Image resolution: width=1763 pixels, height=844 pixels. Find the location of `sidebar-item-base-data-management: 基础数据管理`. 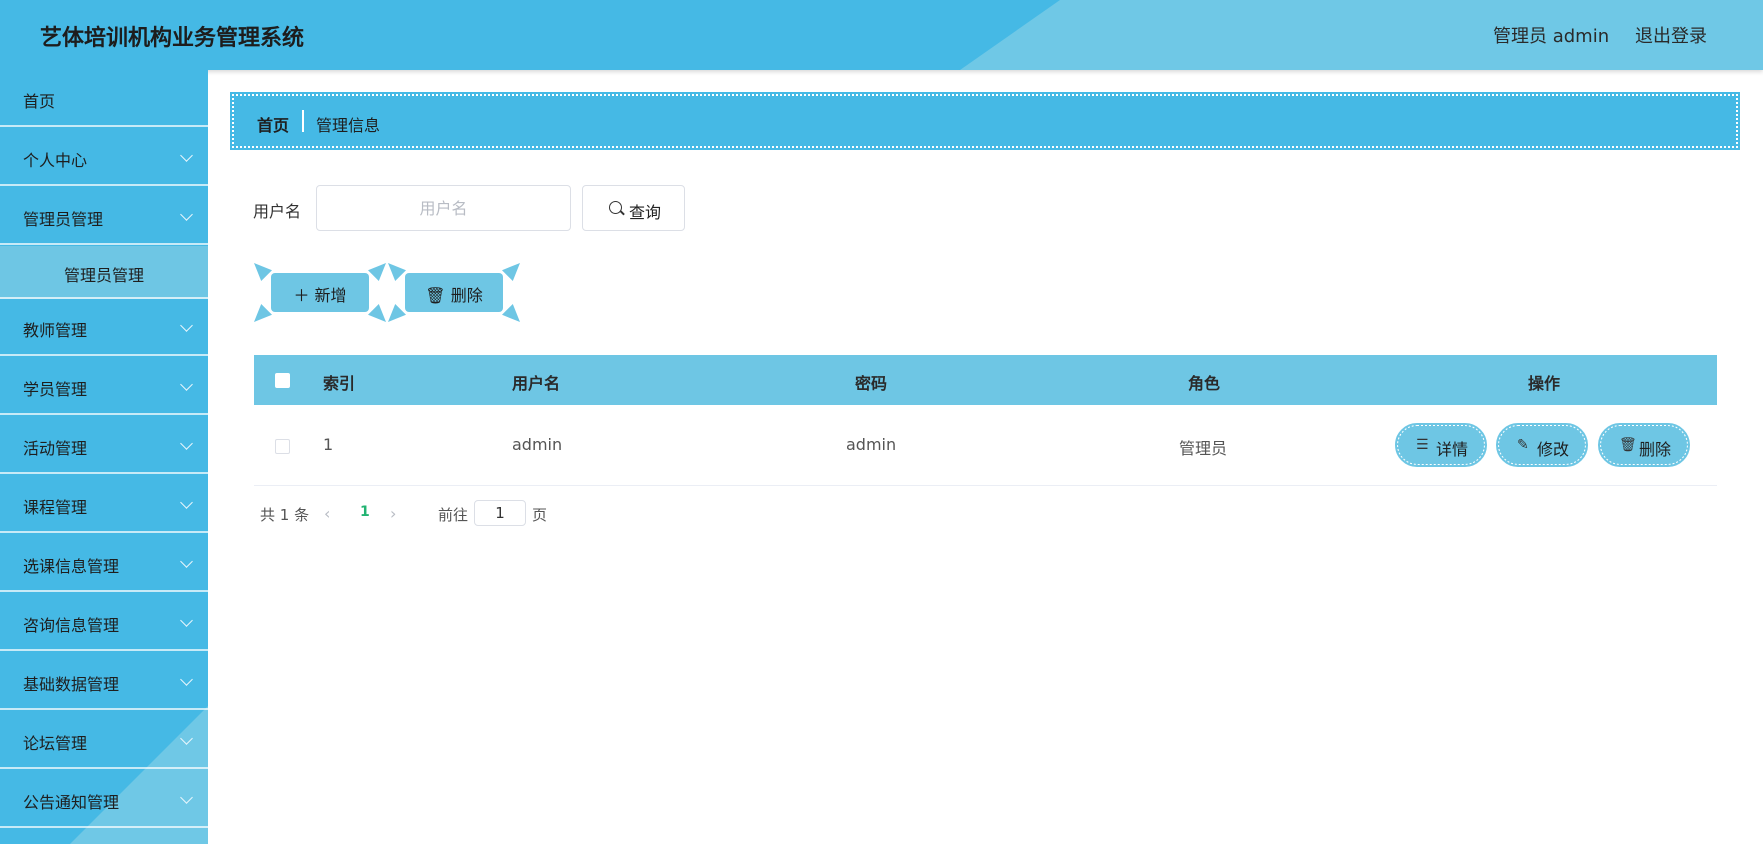

sidebar-item-base-data-management: 基础数据管理 is located at coordinates (104, 681).